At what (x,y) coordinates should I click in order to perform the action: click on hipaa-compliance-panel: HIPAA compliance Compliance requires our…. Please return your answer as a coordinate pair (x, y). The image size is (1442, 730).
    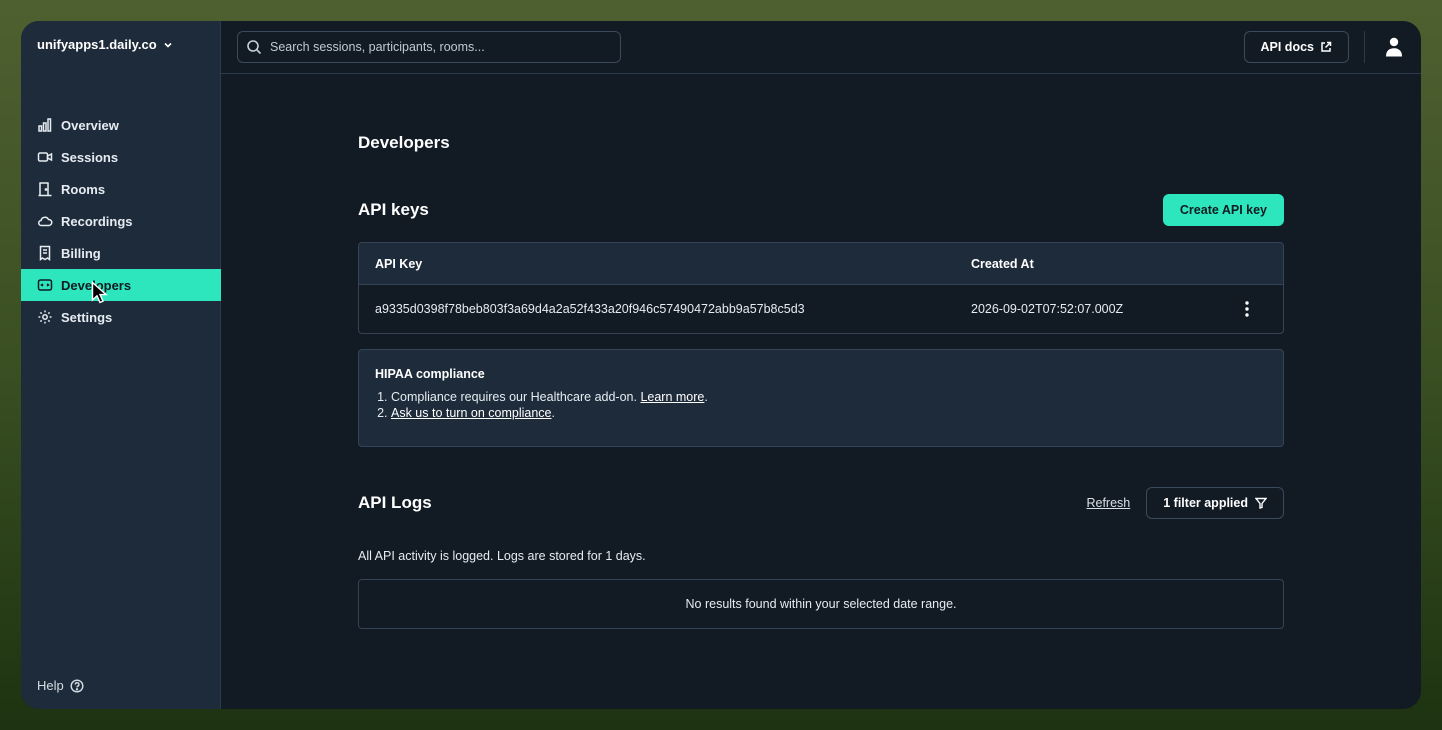
    Looking at the image, I should click on (821, 398).